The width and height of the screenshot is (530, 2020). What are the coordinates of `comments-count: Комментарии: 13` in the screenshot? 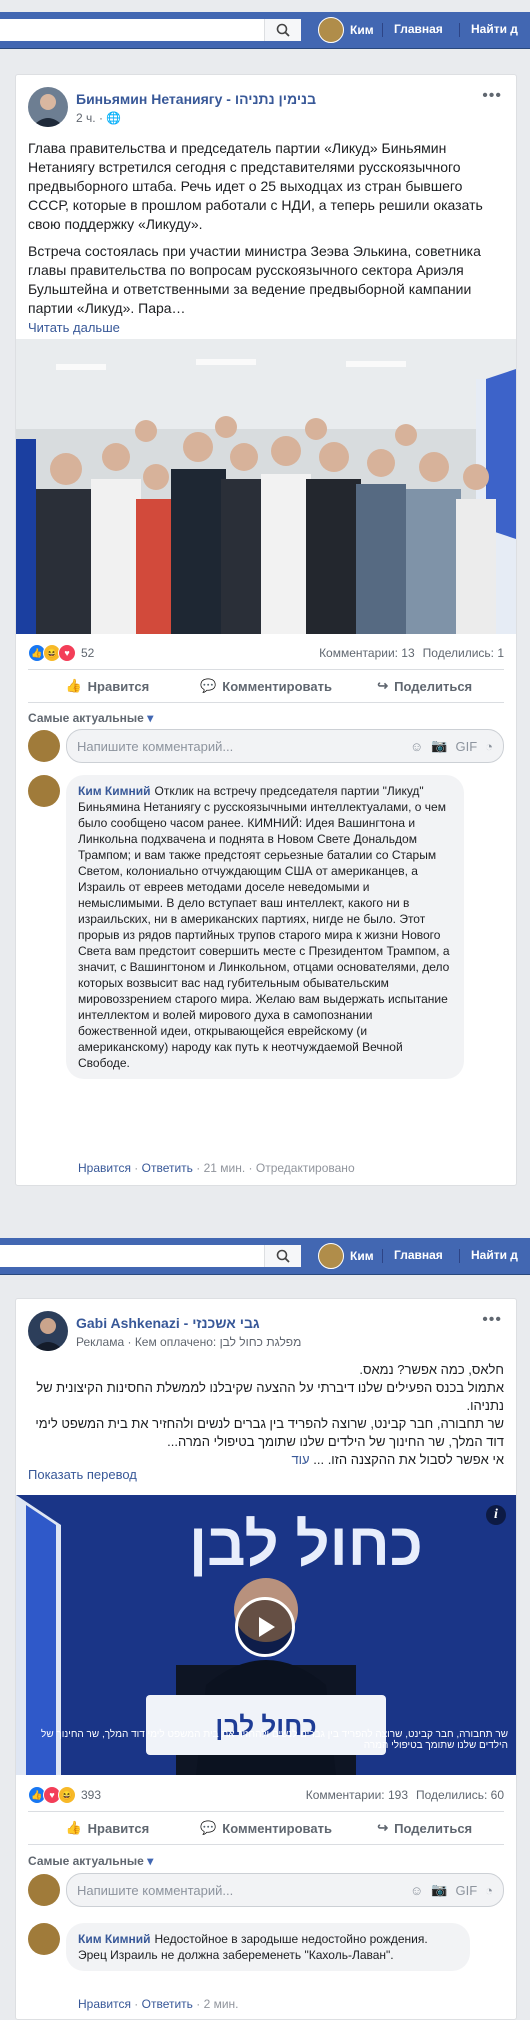 It's located at (367, 653).